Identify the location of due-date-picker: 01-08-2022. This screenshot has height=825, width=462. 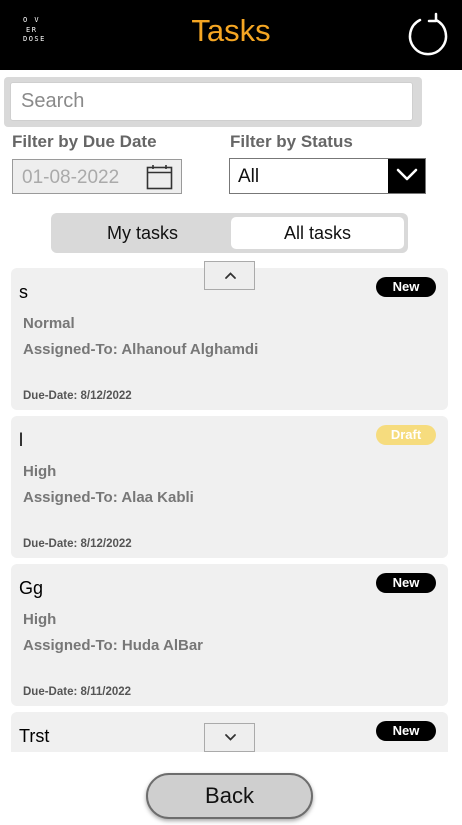
(97, 176).